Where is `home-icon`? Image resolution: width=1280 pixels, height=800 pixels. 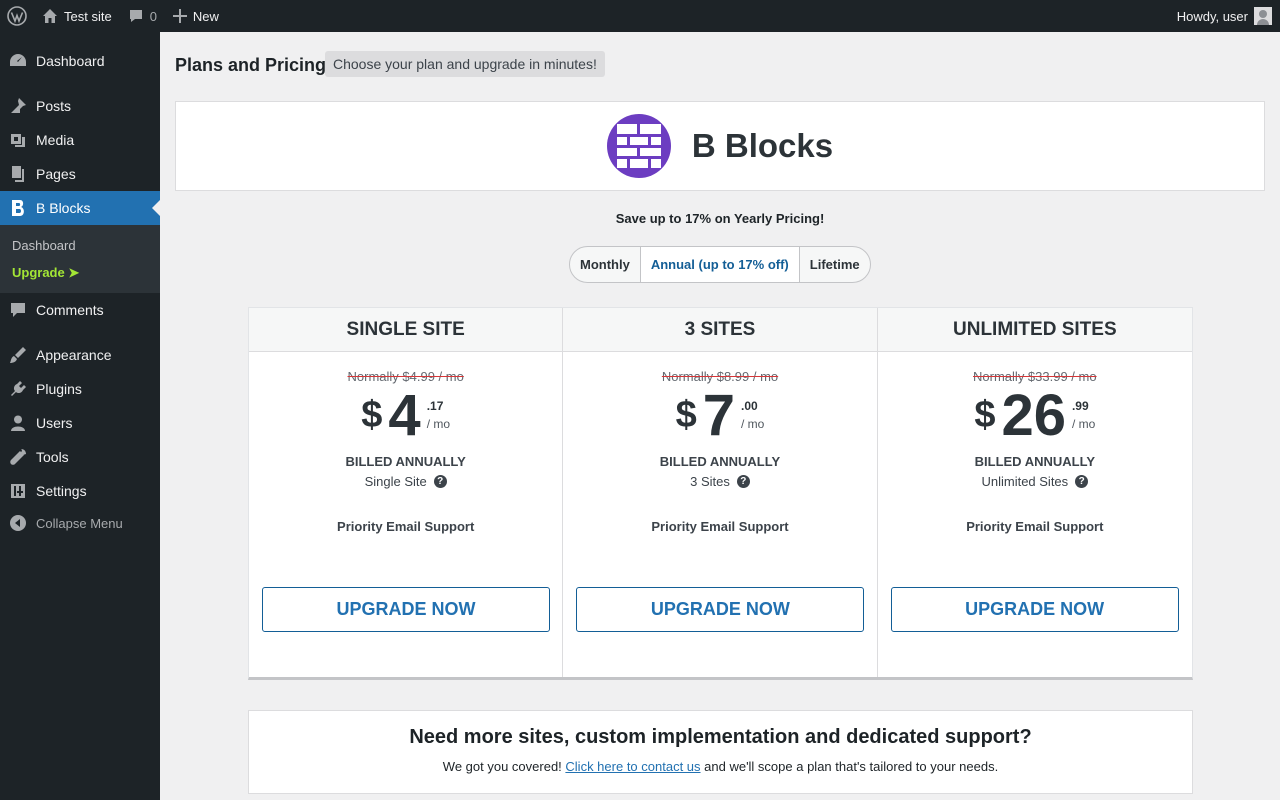
home-icon is located at coordinates (50, 16).